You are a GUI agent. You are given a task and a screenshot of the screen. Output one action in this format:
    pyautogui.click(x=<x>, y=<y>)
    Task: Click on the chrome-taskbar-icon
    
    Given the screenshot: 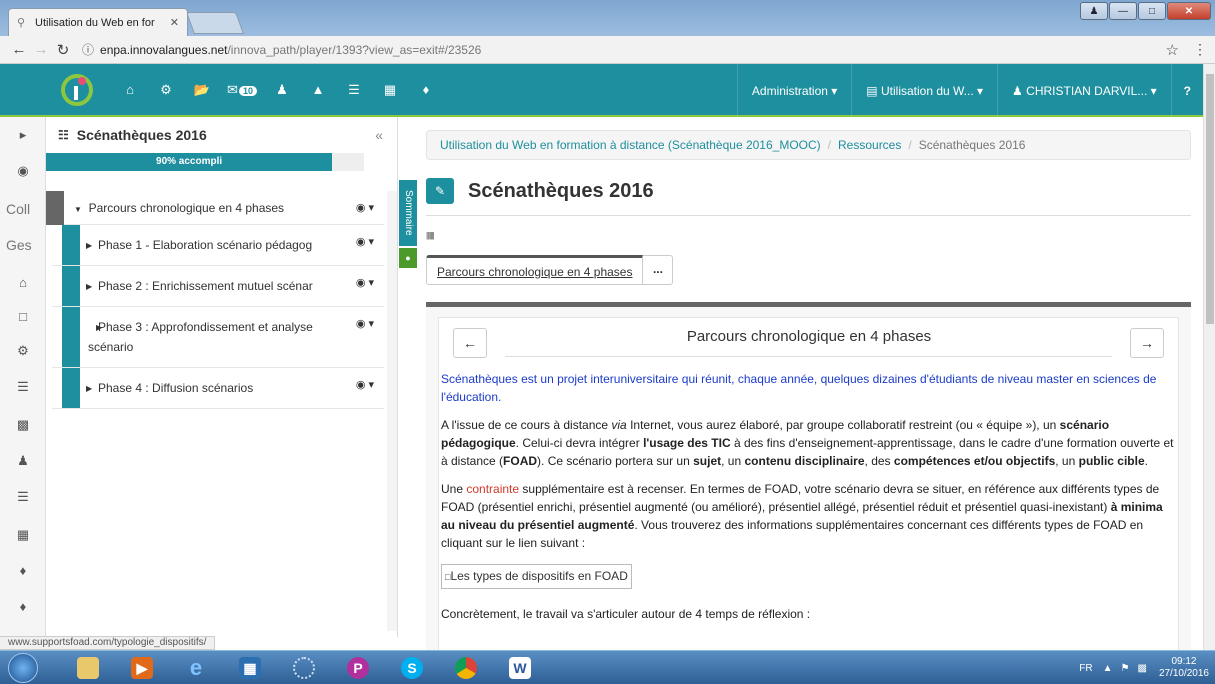 What is the action you would take?
    pyautogui.click(x=466, y=668)
    